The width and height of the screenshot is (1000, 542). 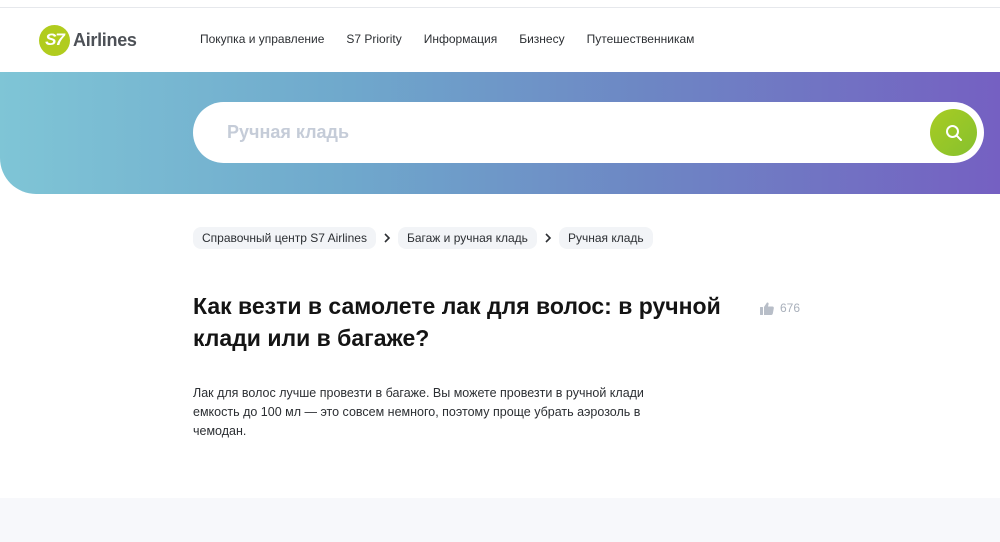 I want to click on search-bar, so click(x=588, y=132).